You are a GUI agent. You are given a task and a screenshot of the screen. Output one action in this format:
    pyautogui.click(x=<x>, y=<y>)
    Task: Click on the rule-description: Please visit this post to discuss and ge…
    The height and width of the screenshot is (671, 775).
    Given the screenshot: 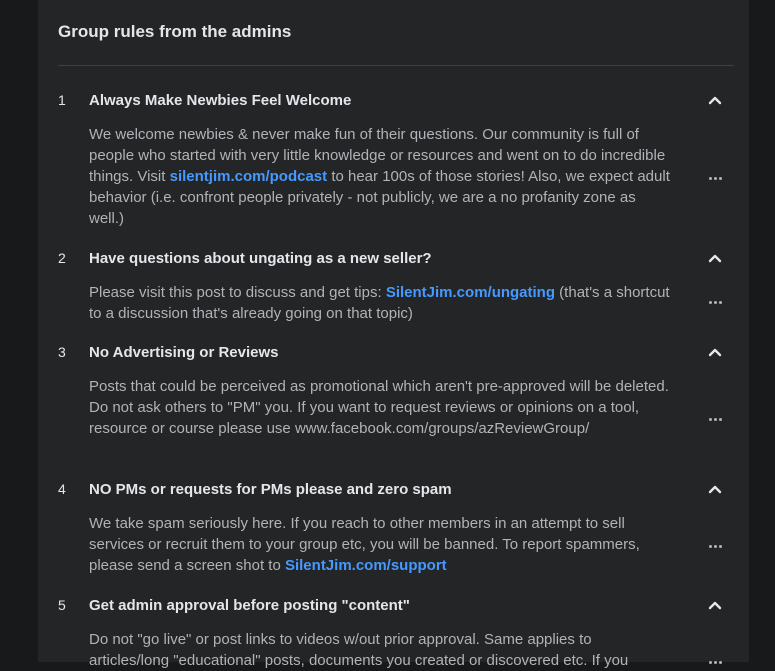 What is the action you would take?
    pyautogui.click(x=379, y=303)
    